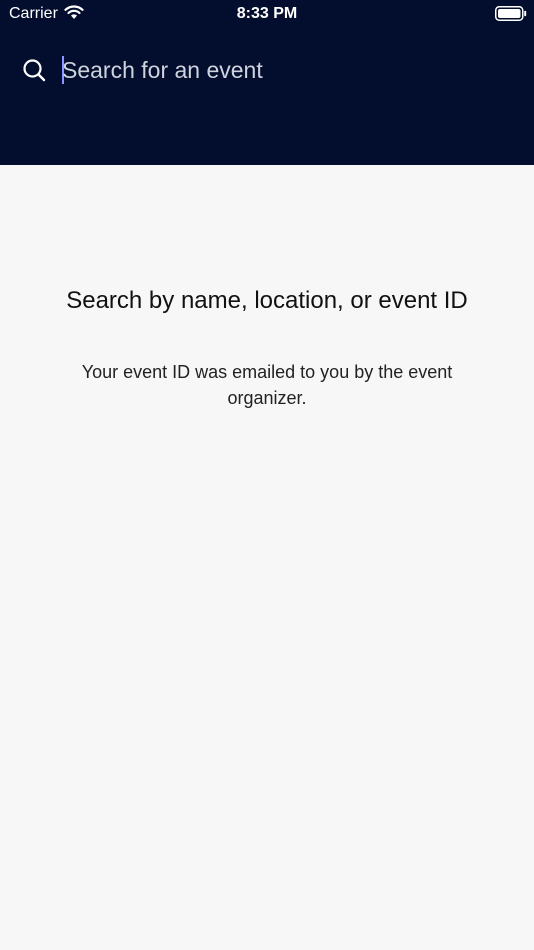  Describe the element at coordinates (34, 70) in the screenshot. I see `search-icon` at that location.